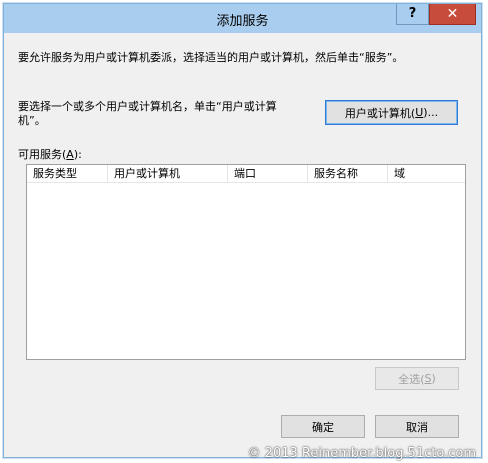  I want to click on close-button: ✕, so click(452, 14).